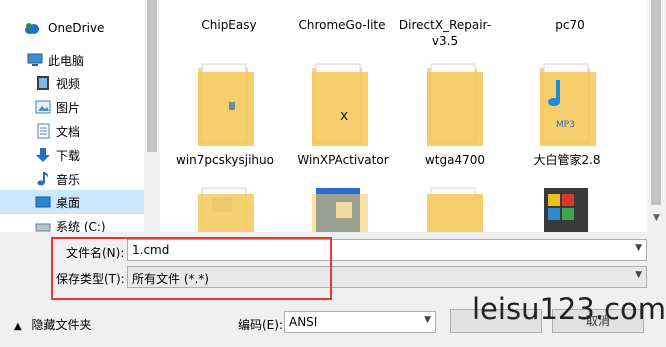  What do you see at coordinates (43, 179) in the screenshot?
I see `music-note-icon` at bounding box center [43, 179].